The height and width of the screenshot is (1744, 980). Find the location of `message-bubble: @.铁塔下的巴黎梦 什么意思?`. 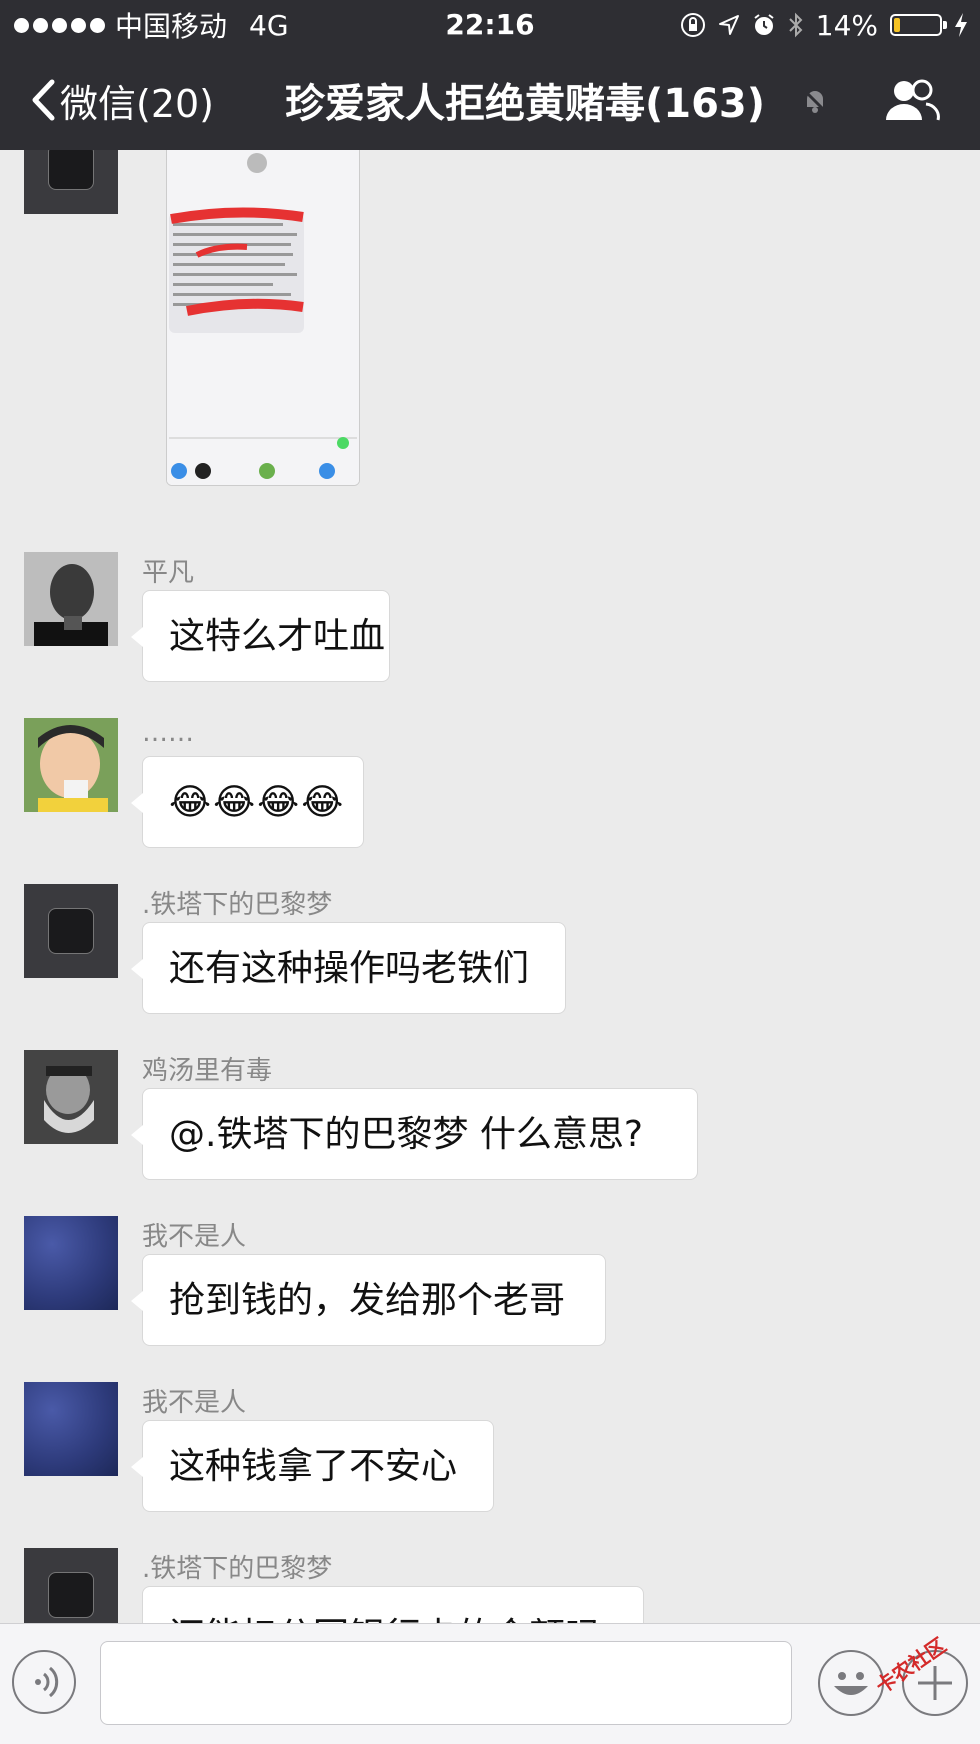

message-bubble: @.铁塔下的巴黎梦 什么意思? is located at coordinates (414, 1134).